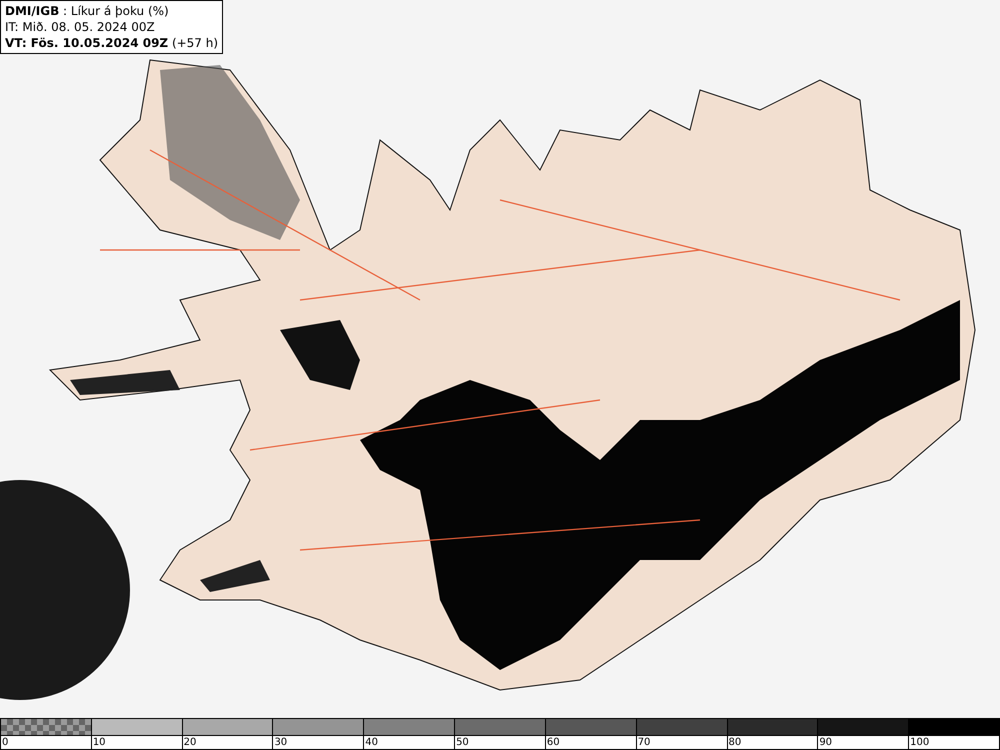 The image size is (1000, 750). Describe the element at coordinates (189, 742) in the screenshot. I see `legend-label: 20` at that location.